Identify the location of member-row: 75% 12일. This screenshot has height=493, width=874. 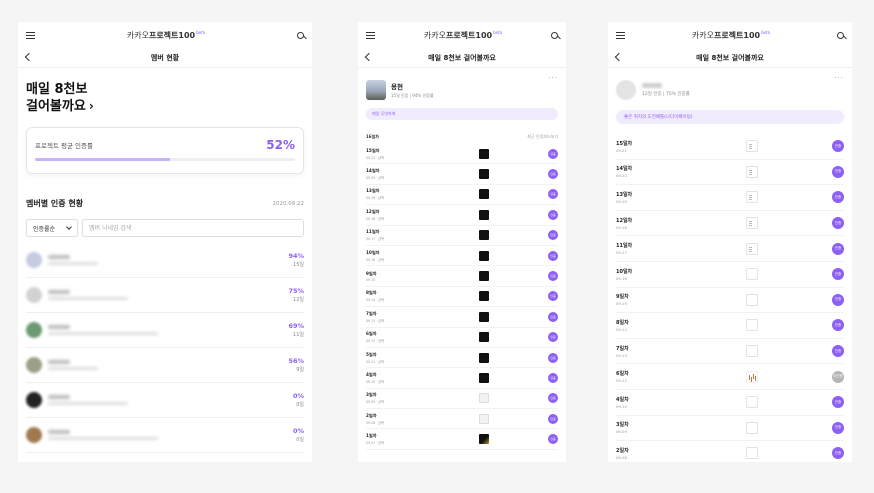
(165, 295).